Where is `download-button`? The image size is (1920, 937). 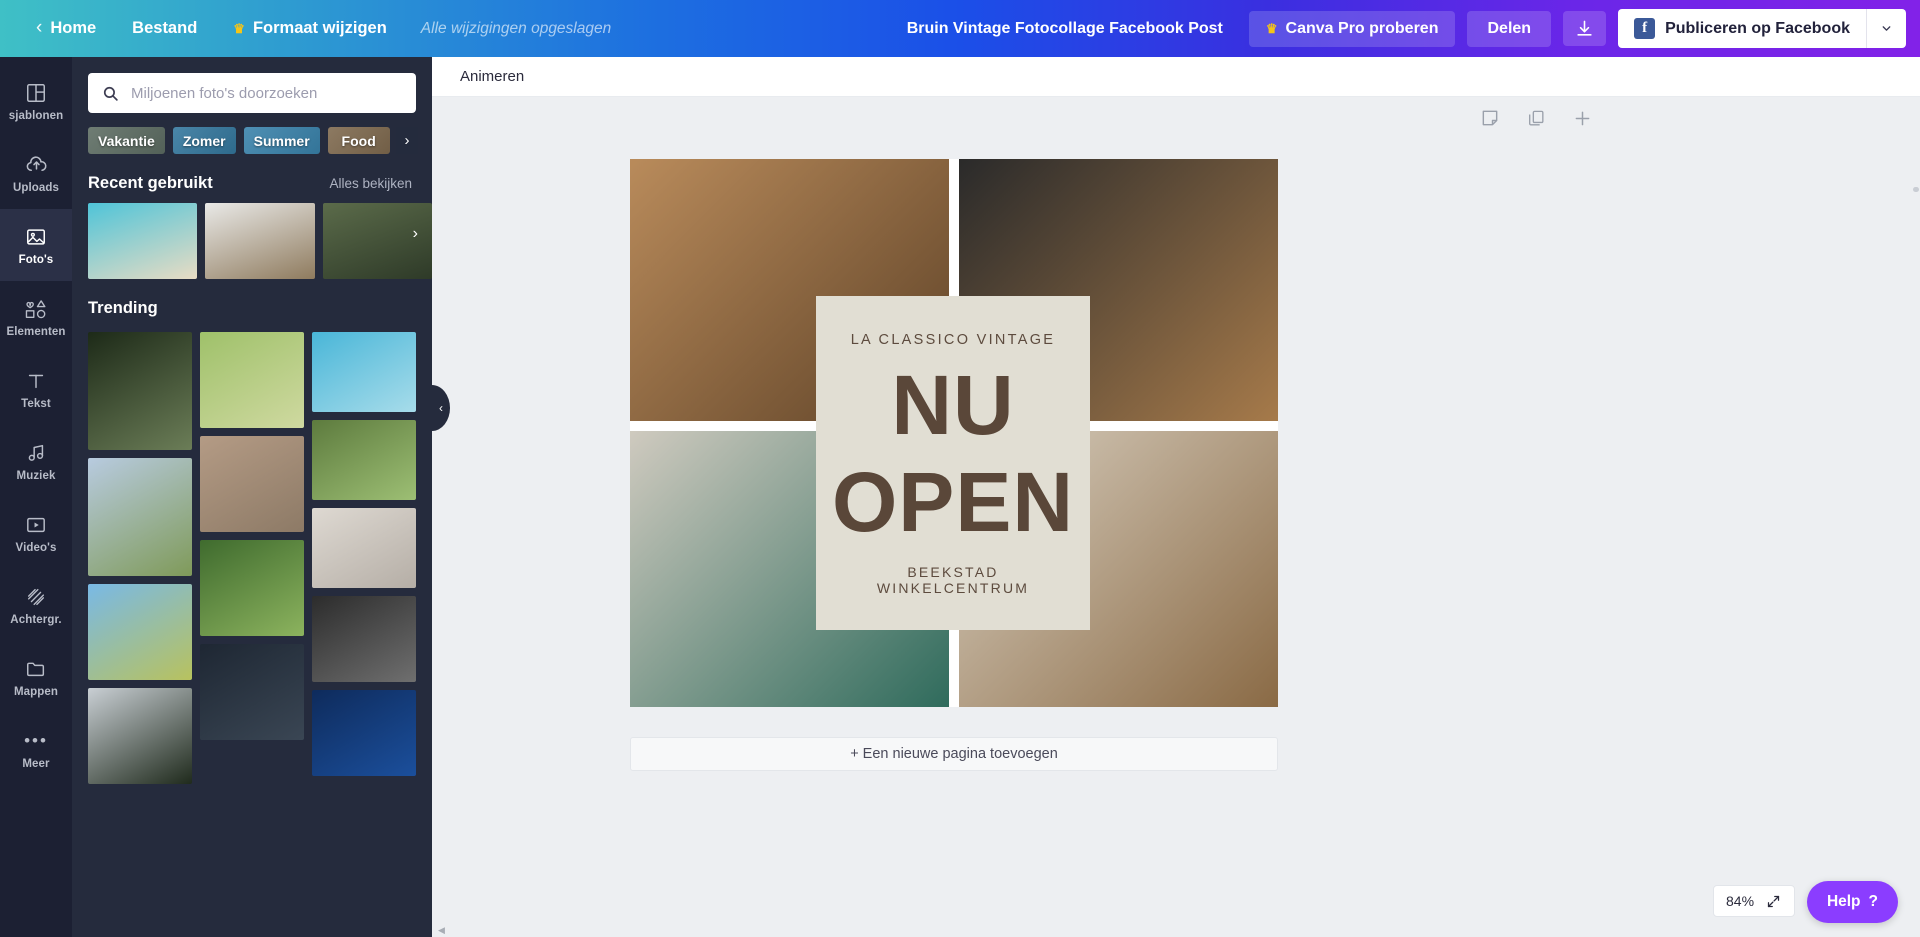
download-button is located at coordinates (1585, 28).